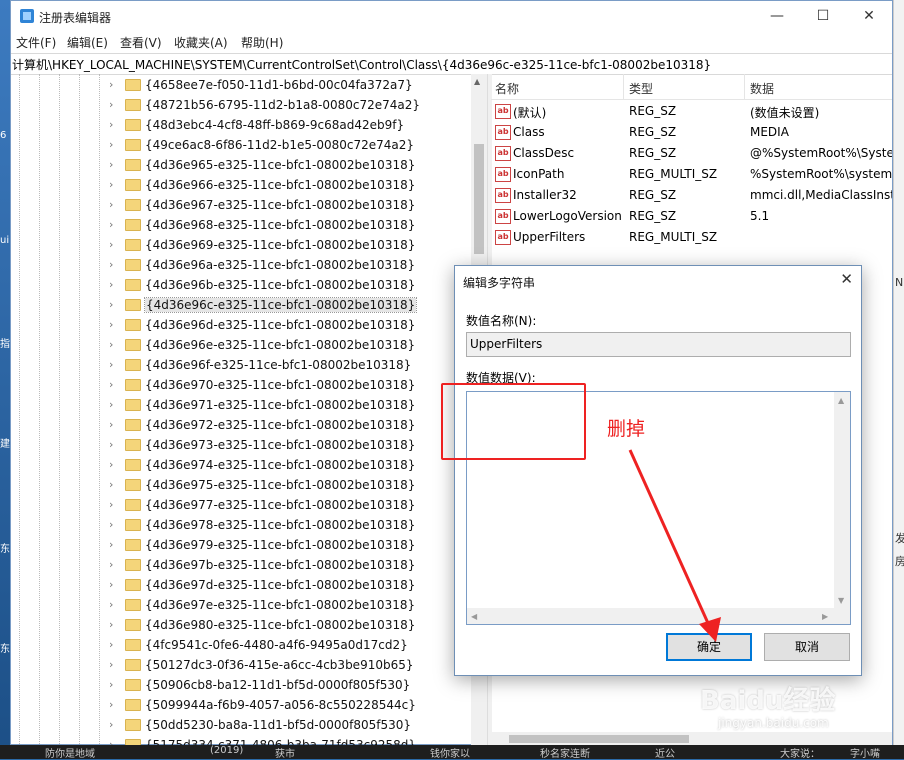  I want to click on scroll-down-arrow-icon: ▼, so click(841, 600).